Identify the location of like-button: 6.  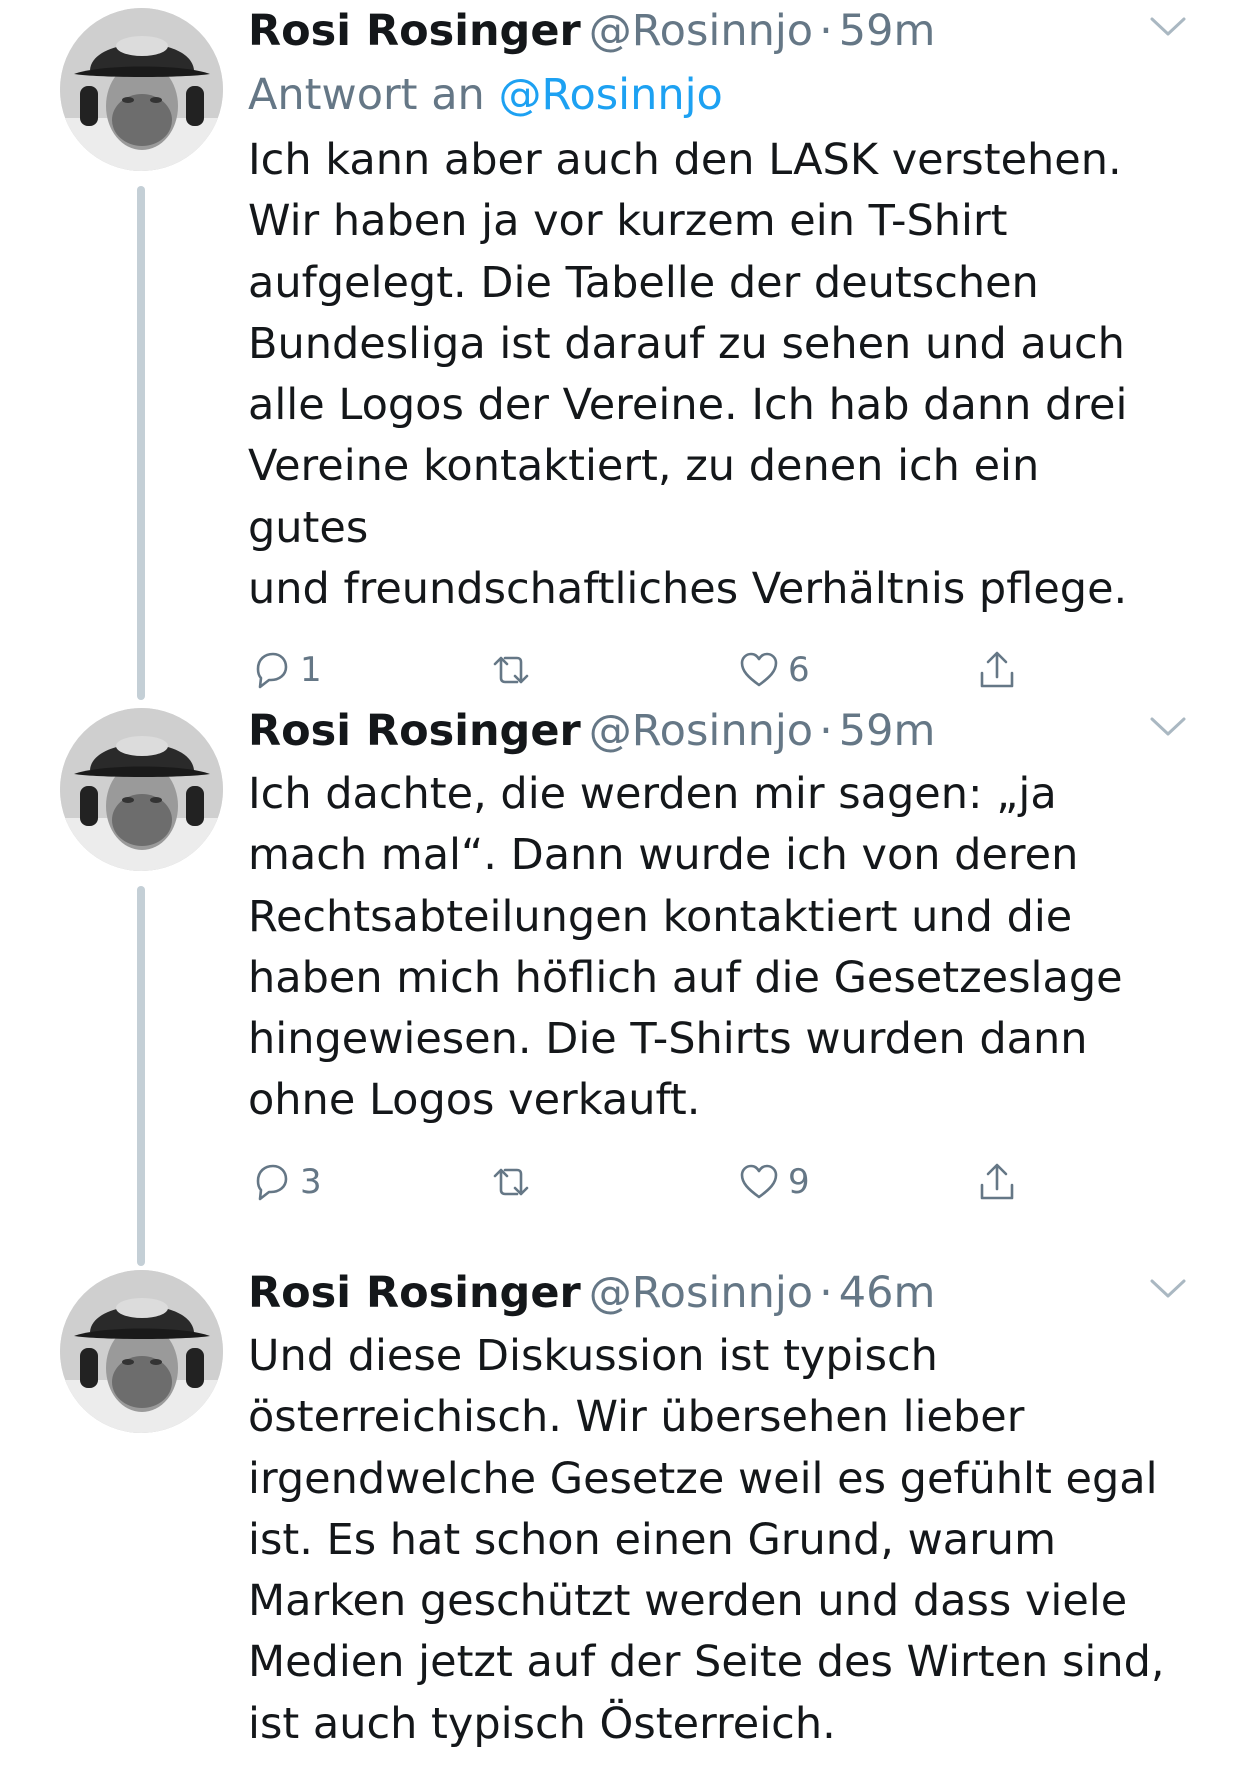
(773, 670).